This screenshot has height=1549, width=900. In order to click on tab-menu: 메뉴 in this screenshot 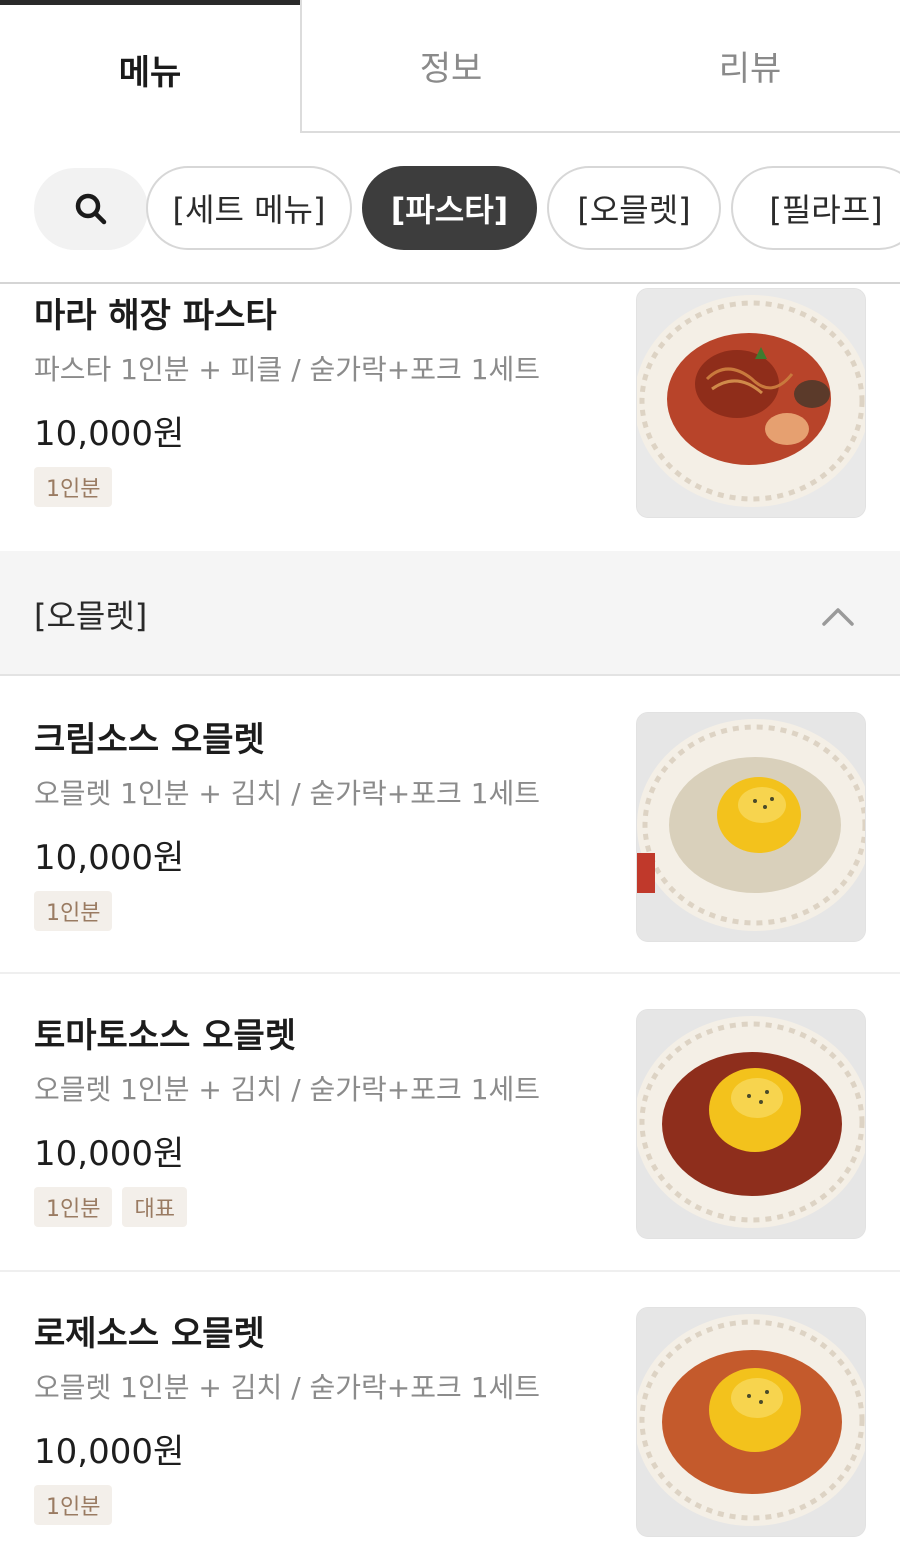, I will do `click(150, 66)`.